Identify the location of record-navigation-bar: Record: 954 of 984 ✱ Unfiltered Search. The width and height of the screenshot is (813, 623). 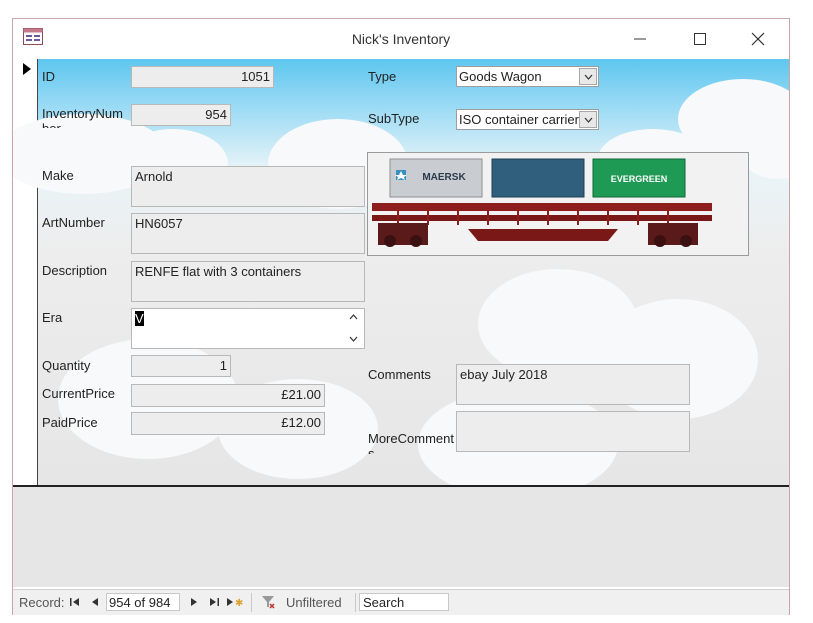
(401, 602).